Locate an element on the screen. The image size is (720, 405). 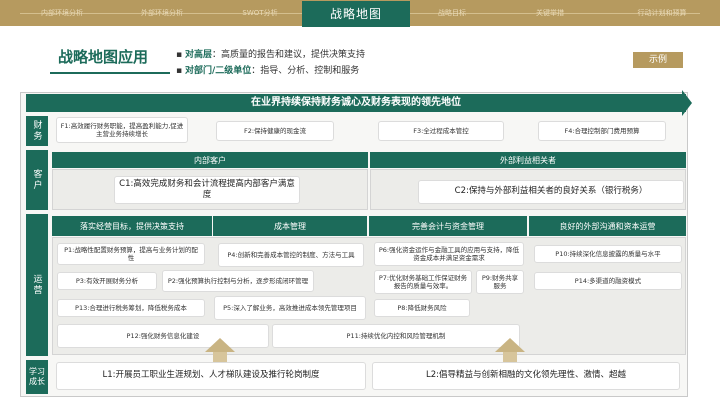
objective-f1: F1:高效履行财务职能，提高盈利能力,促进主营业务持续增长 is located at coordinates (122, 130).